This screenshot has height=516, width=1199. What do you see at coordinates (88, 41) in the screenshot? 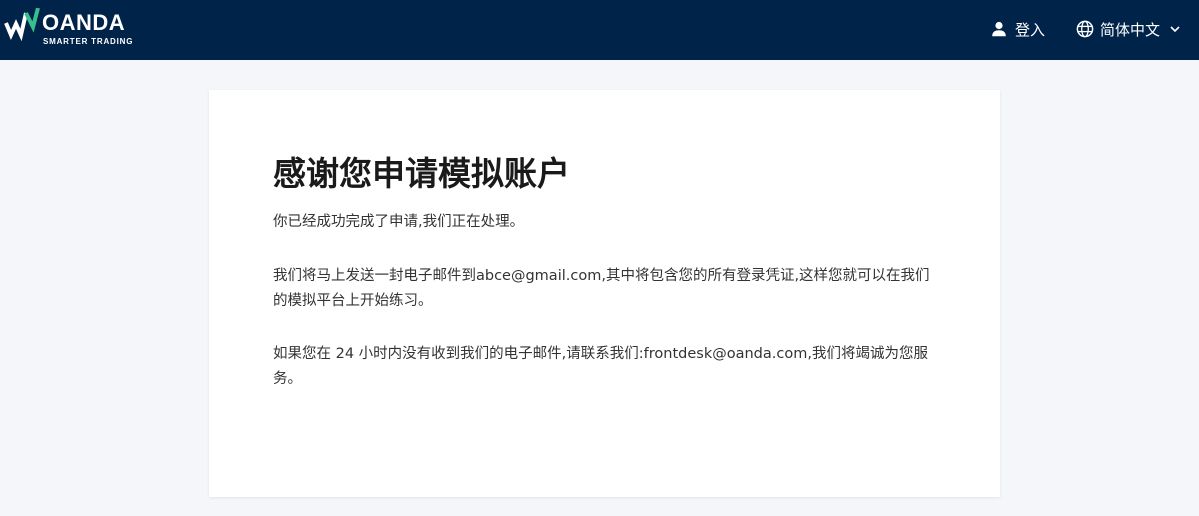
I see `brand-tagline: SMARTER TRADING` at bounding box center [88, 41].